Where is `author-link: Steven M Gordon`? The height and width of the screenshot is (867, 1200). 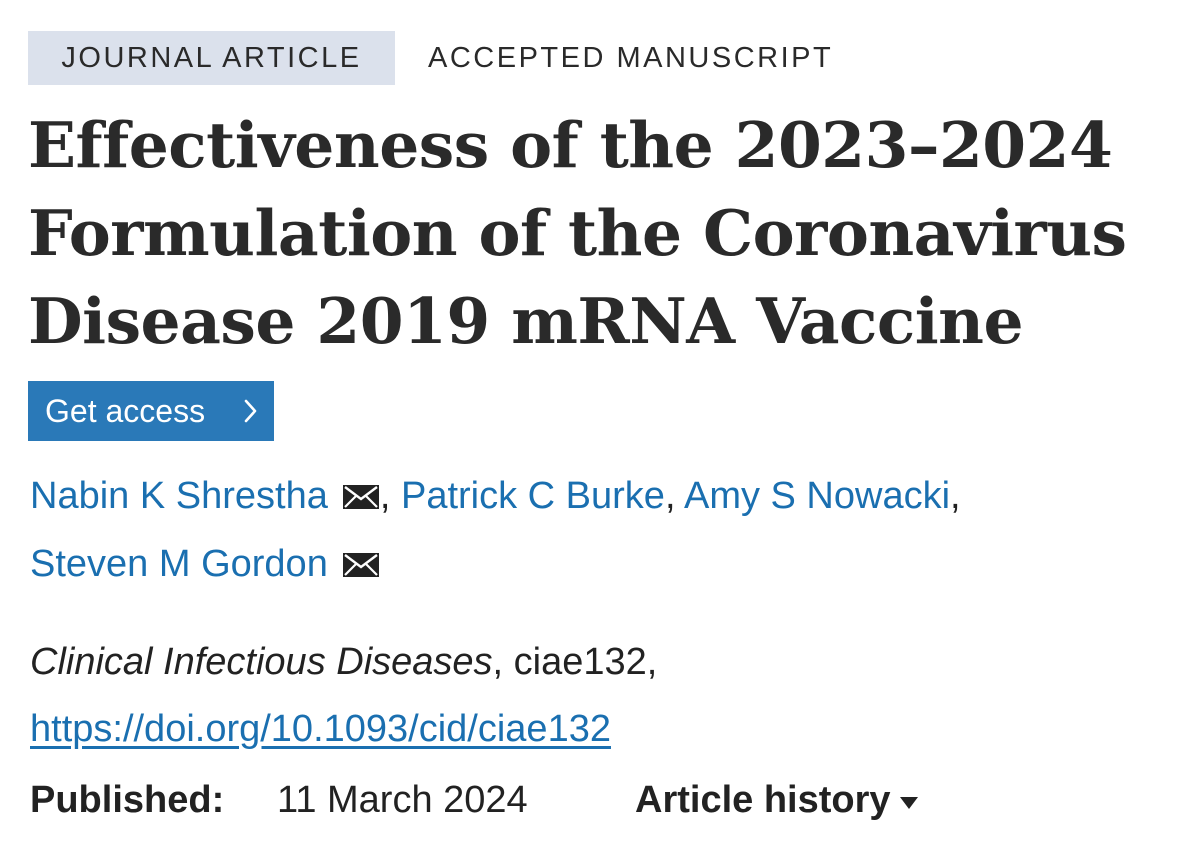 author-link: Steven M Gordon is located at coordinates (179, 564).